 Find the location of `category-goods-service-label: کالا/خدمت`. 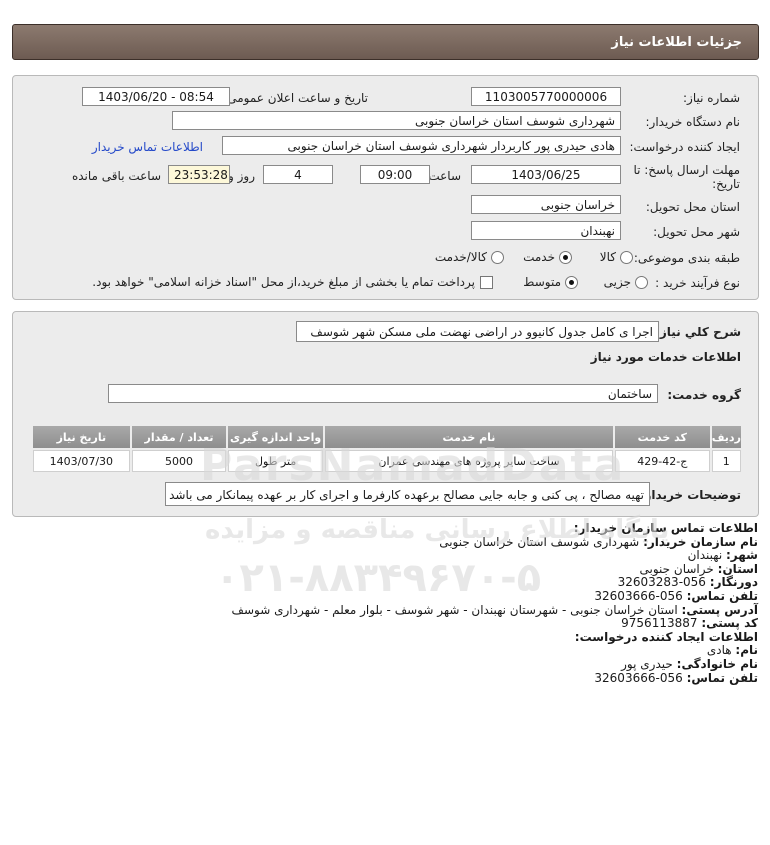

category-goods-service-label: کالا/خدمت is located at coordinates (460, 257).